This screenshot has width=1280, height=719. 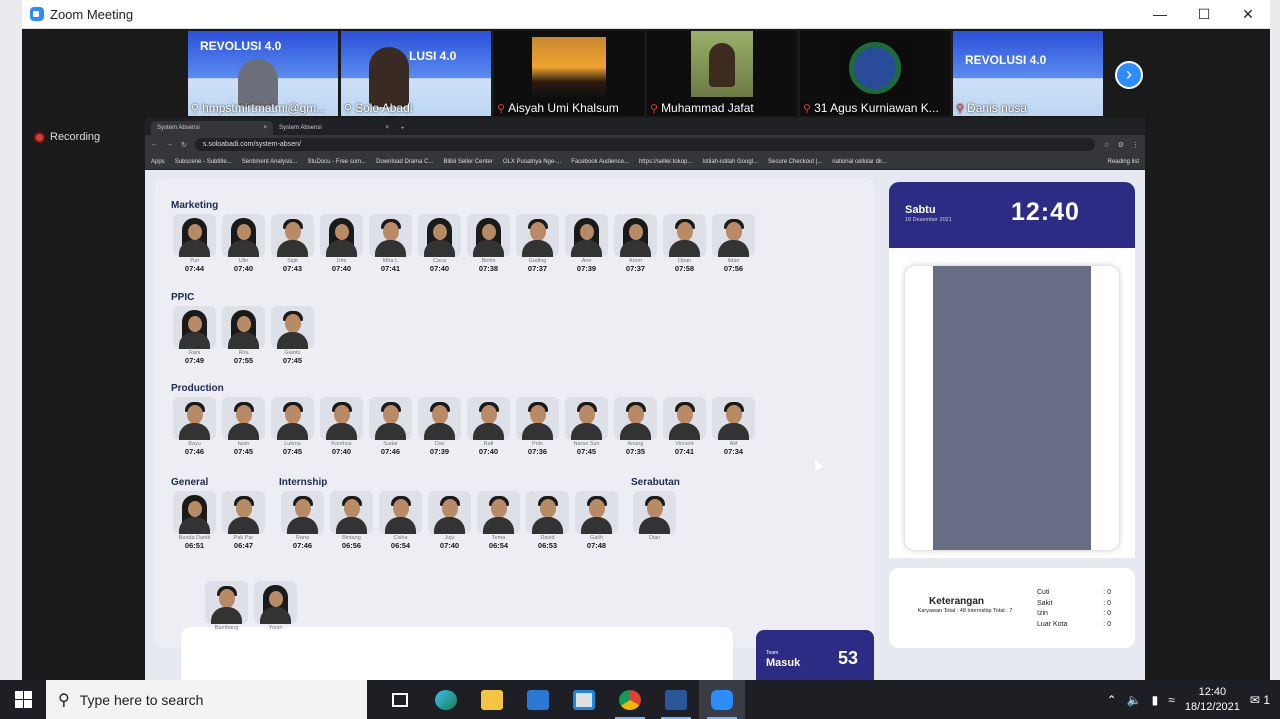 What do you see at coordinates (400, 520) in the screenshot?
I see `employee-card: Cisha 06:54` at bounding box center [400, 520].